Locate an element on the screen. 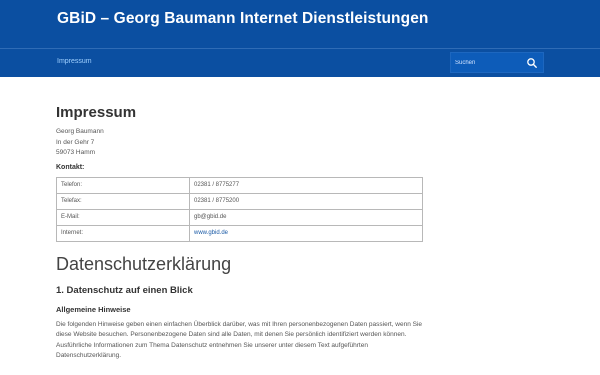 This screenshot has width=600, height=375. contact-value: gb@gbid.de is located at coordinates (306, 217).